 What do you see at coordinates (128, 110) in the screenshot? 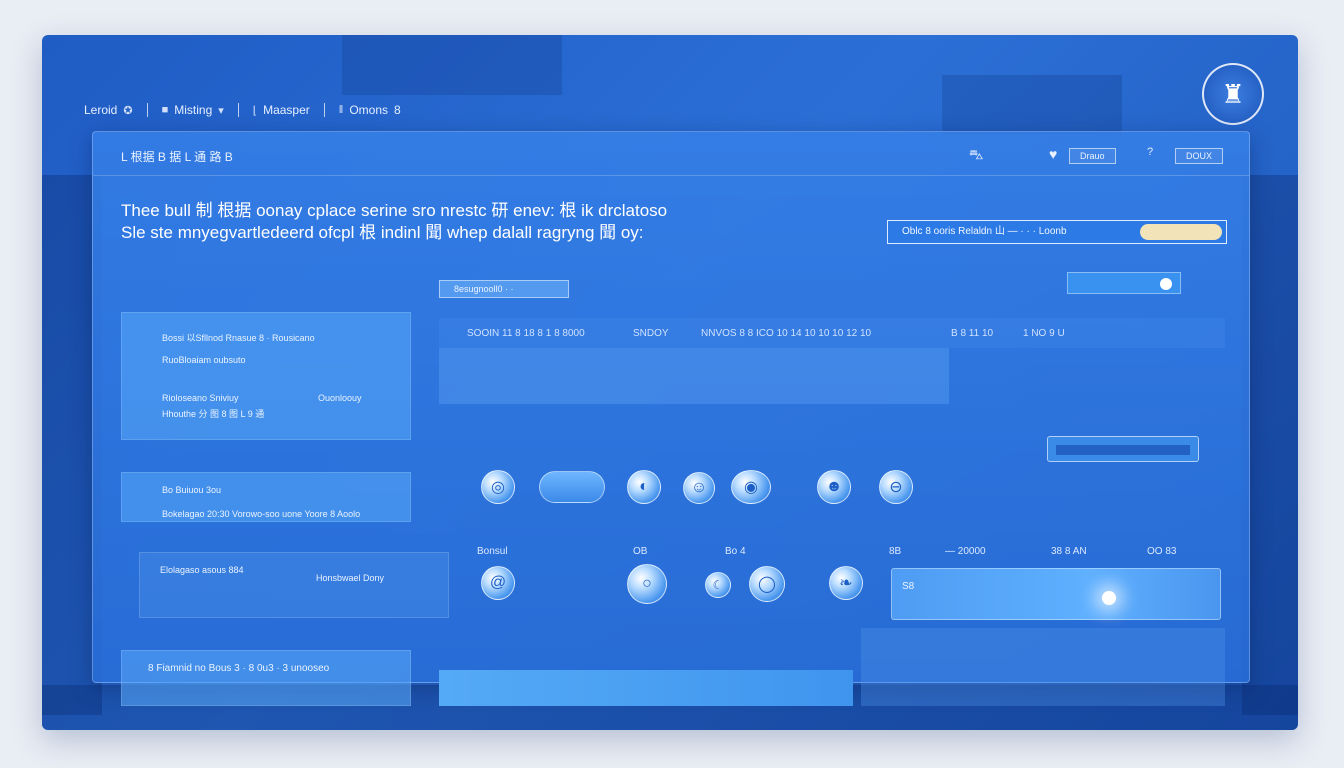
I see `brand-icon: ✪` at bounding box center [128, 110].